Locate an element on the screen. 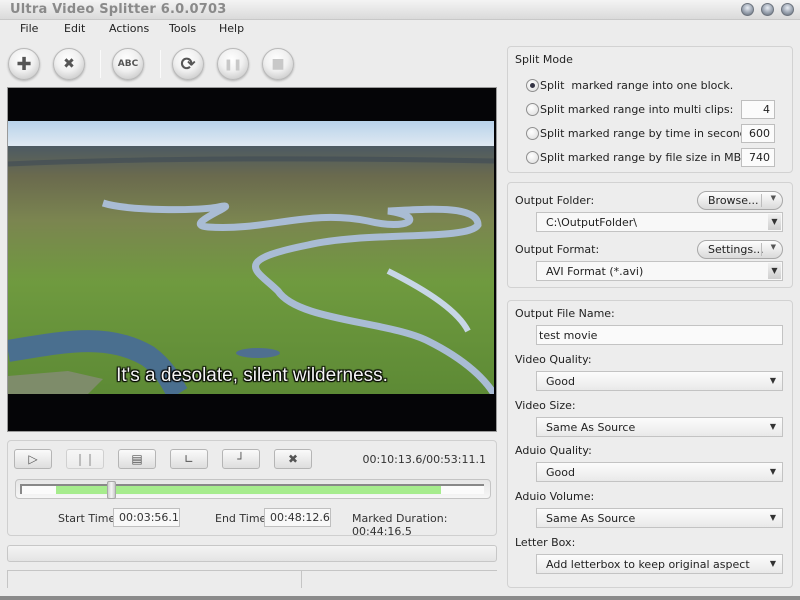 This screenshot has height=600, width=800. plus-icon: ✚ is located at coordinates (24, 64).